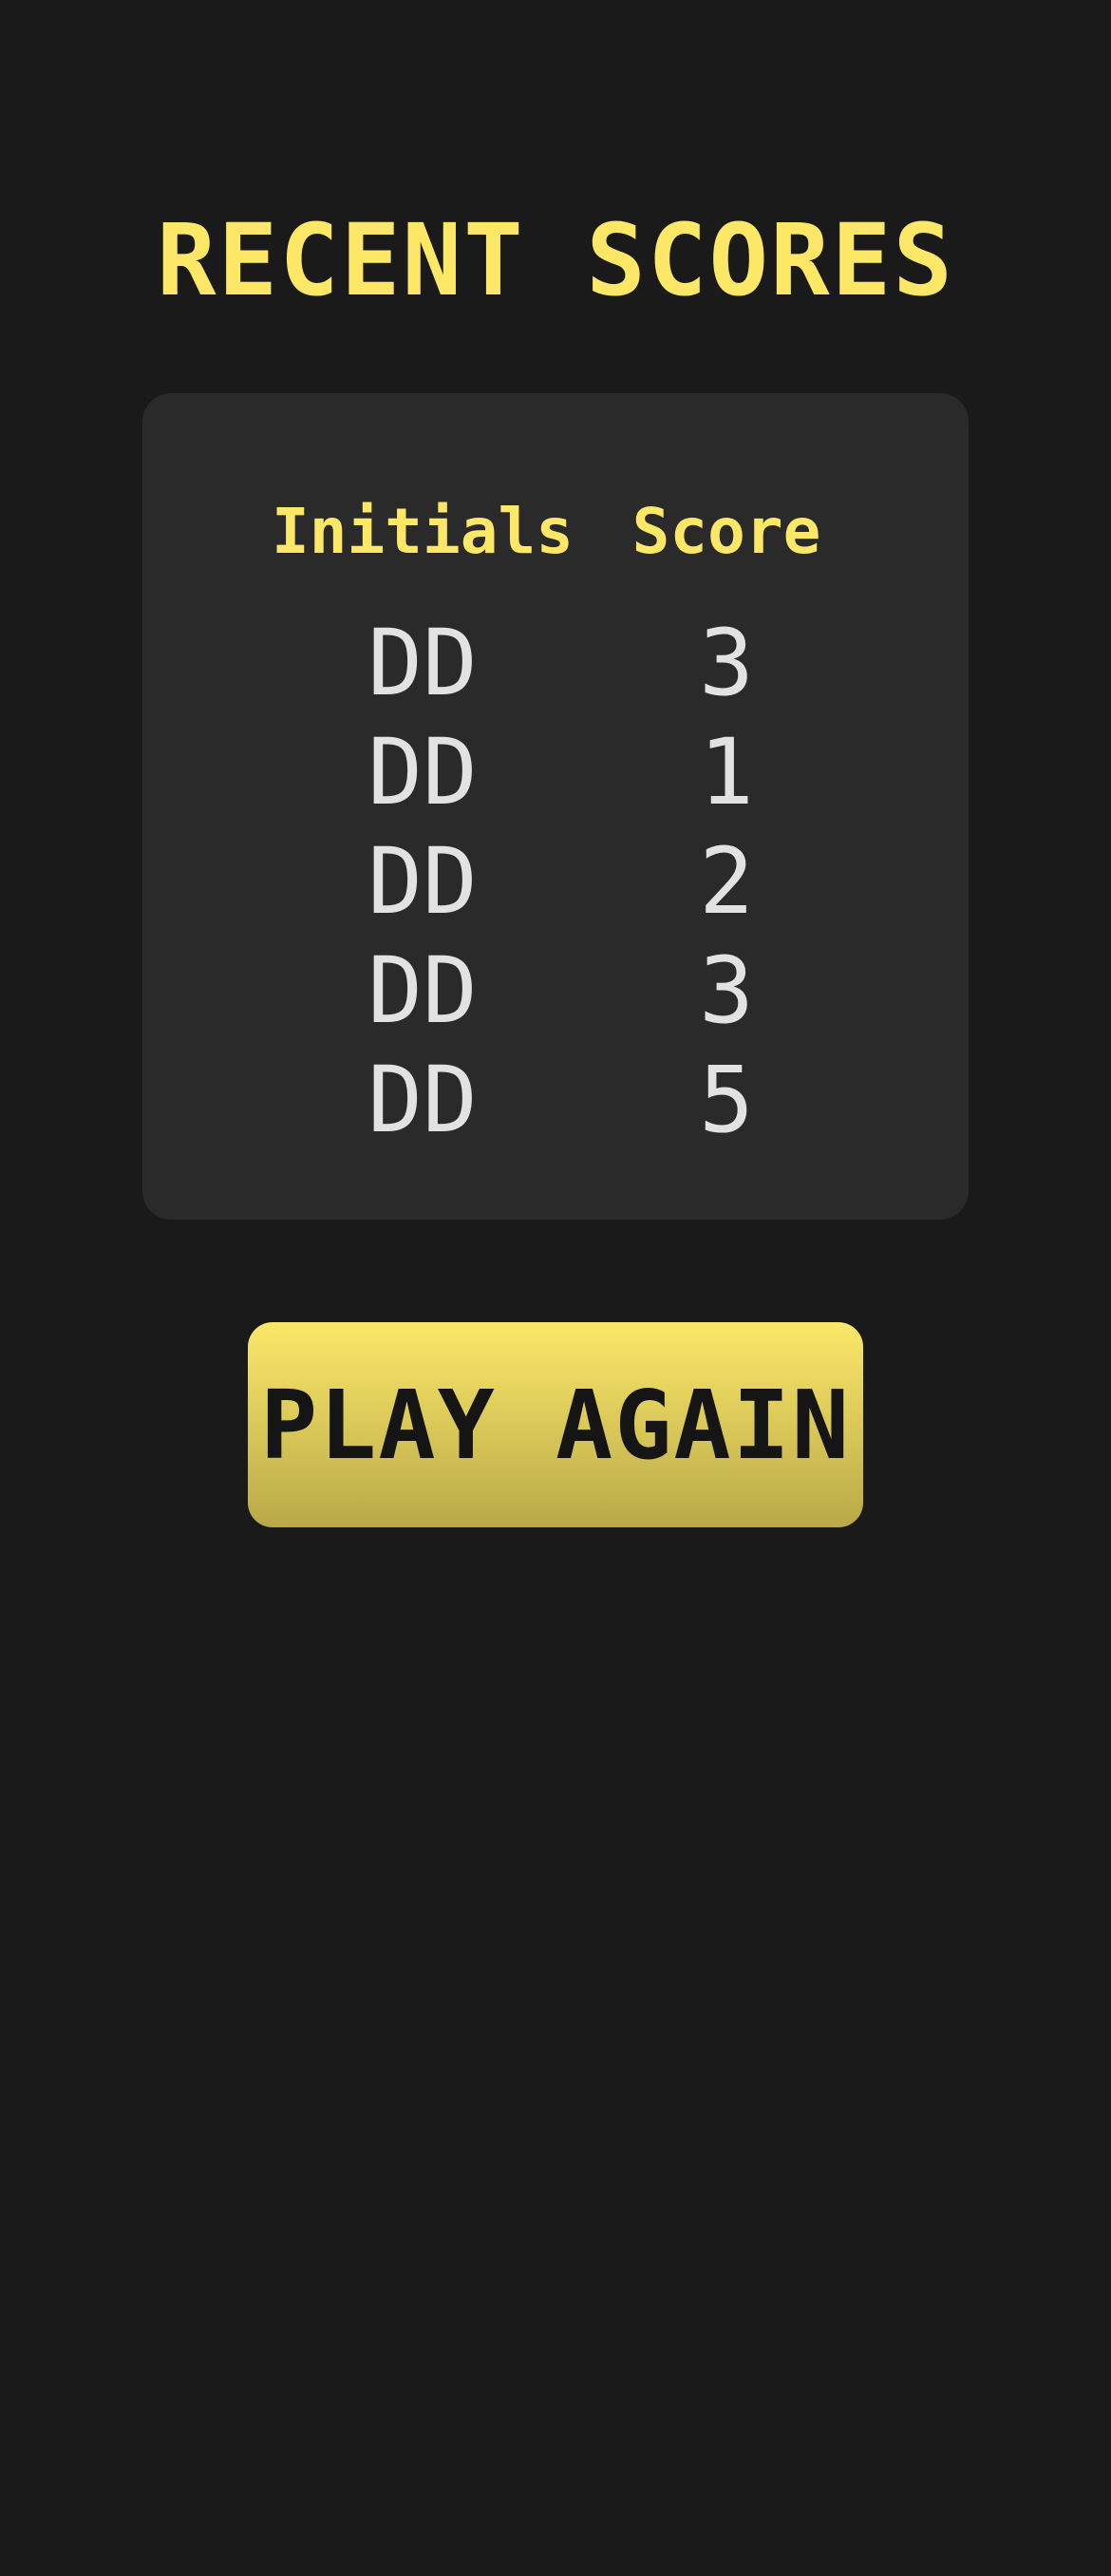  What do you see at coordinates (555, 260) in the screenshot?
I see `page-title: RECENT SCORES` at bounding box center [555, 260].